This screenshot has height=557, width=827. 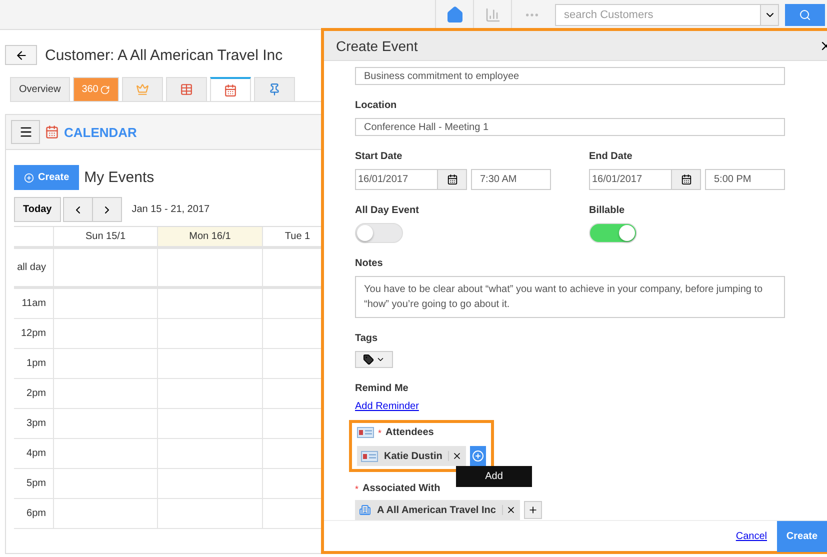 I want to click on tag-icon, so click(x=368, y=360).